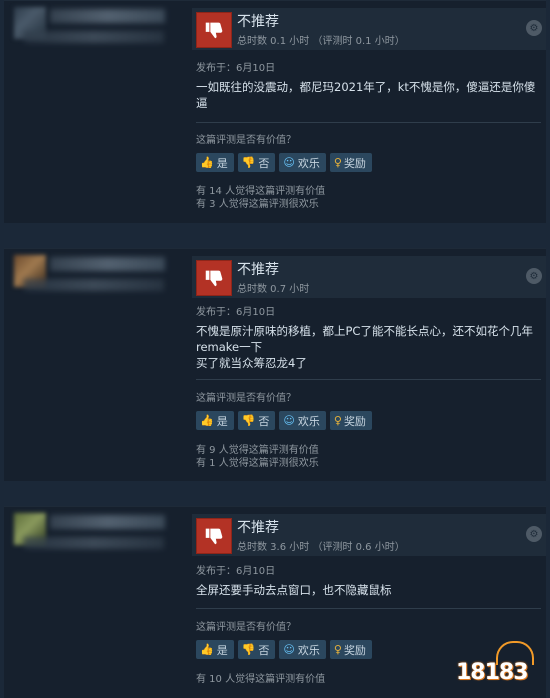 The height and width of the screenshot is (698, 550). I want to click on review-line: 全屏还要手动去点窗口，也不隐藏鼠标, so click(294, 590).